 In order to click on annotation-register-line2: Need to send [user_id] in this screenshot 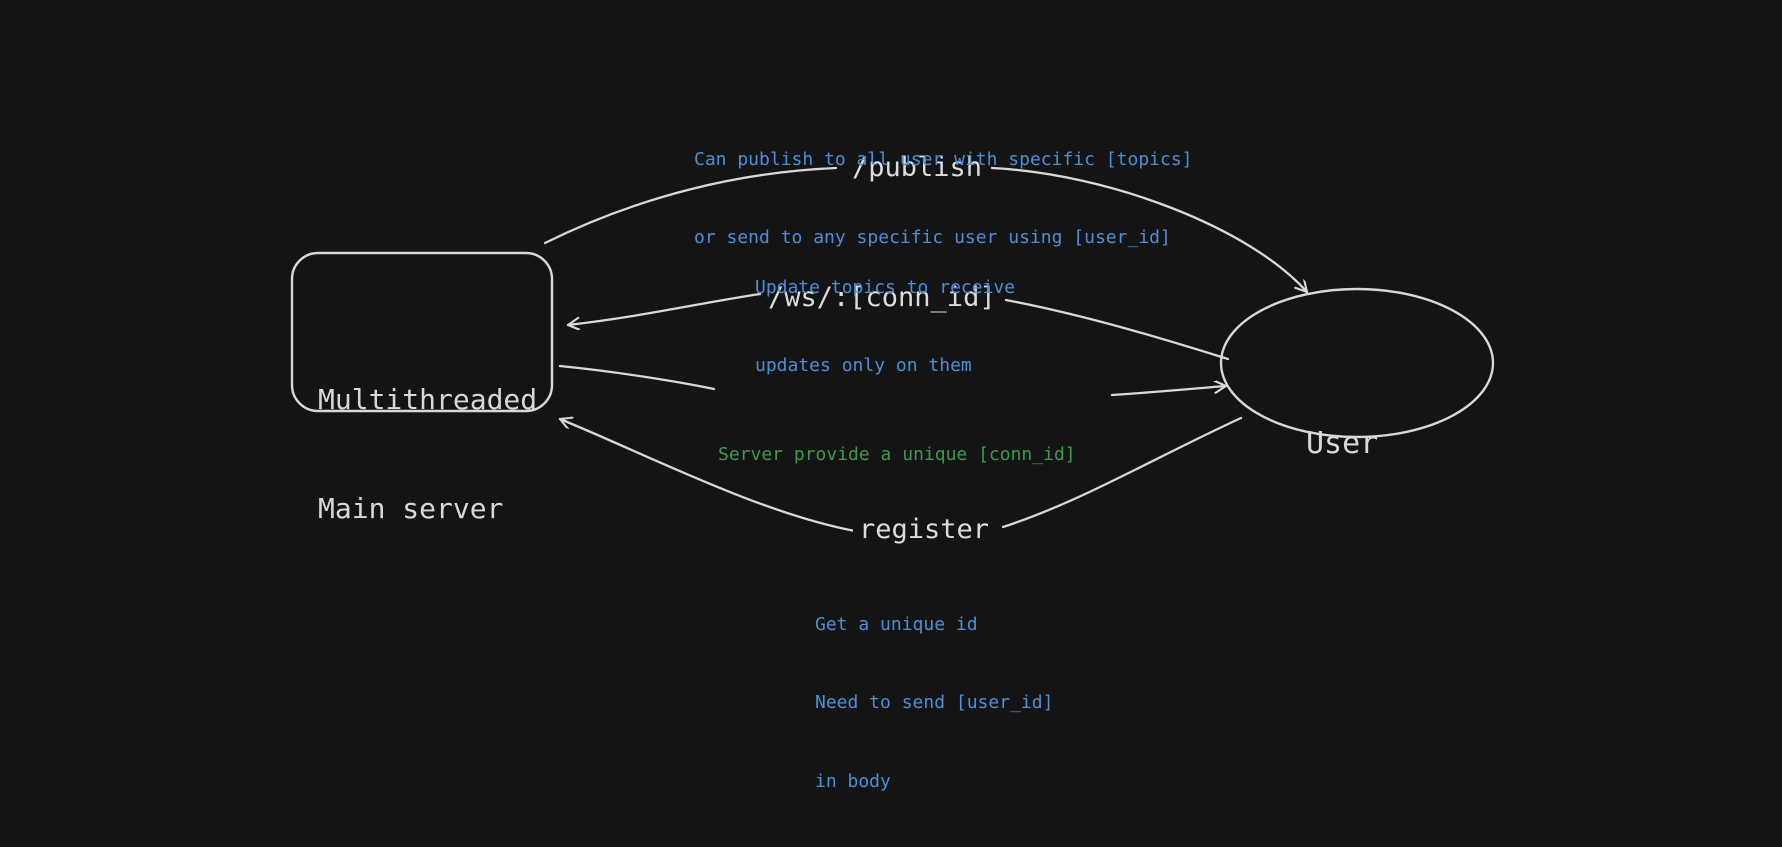, I will do `click(934, 703)`.